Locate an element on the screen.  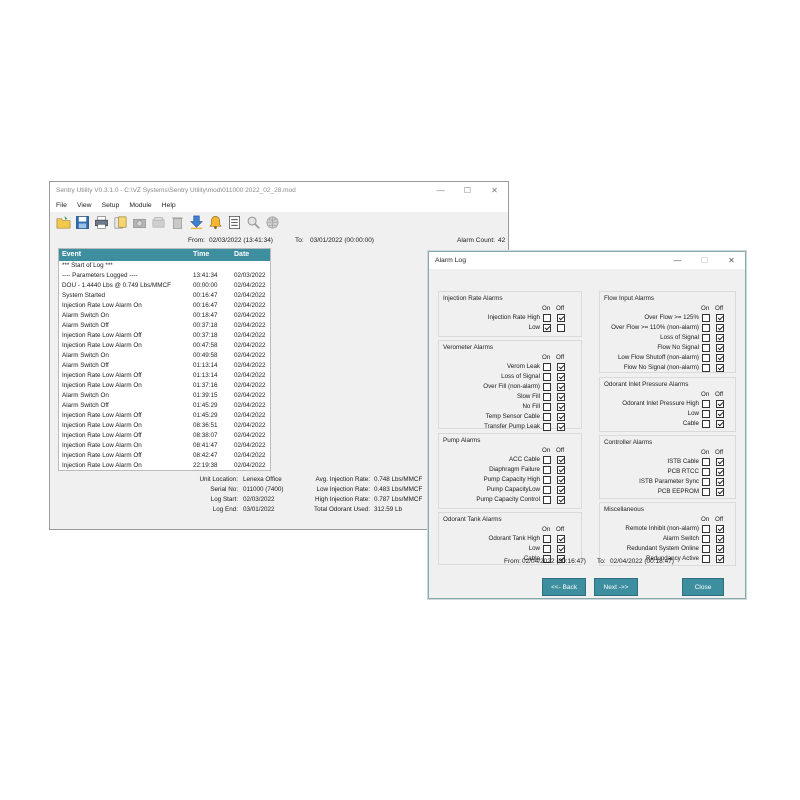
next-button: Next ->> is located at coordinates (616, 587).